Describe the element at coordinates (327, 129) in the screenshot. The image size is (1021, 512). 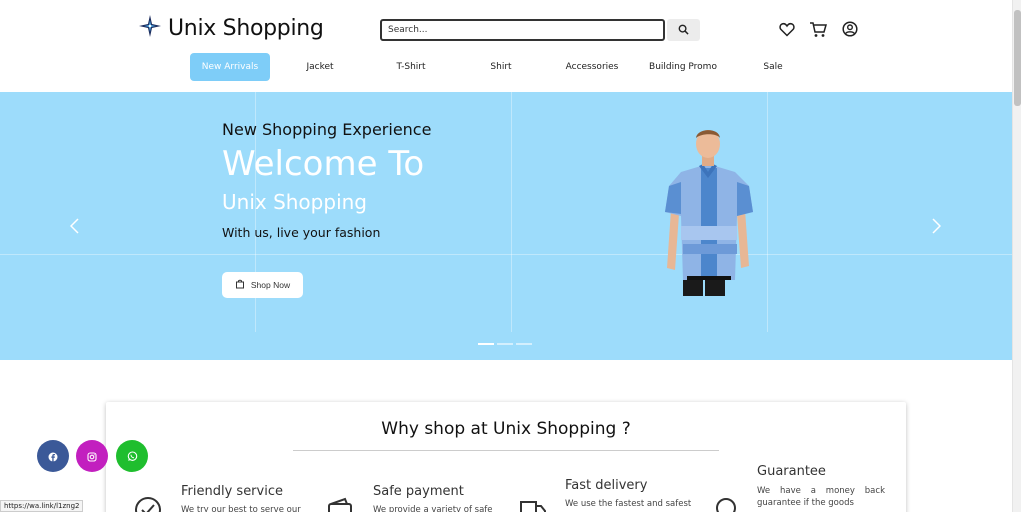
I see `hero-subtitle: New Shopping Experience` at that location.